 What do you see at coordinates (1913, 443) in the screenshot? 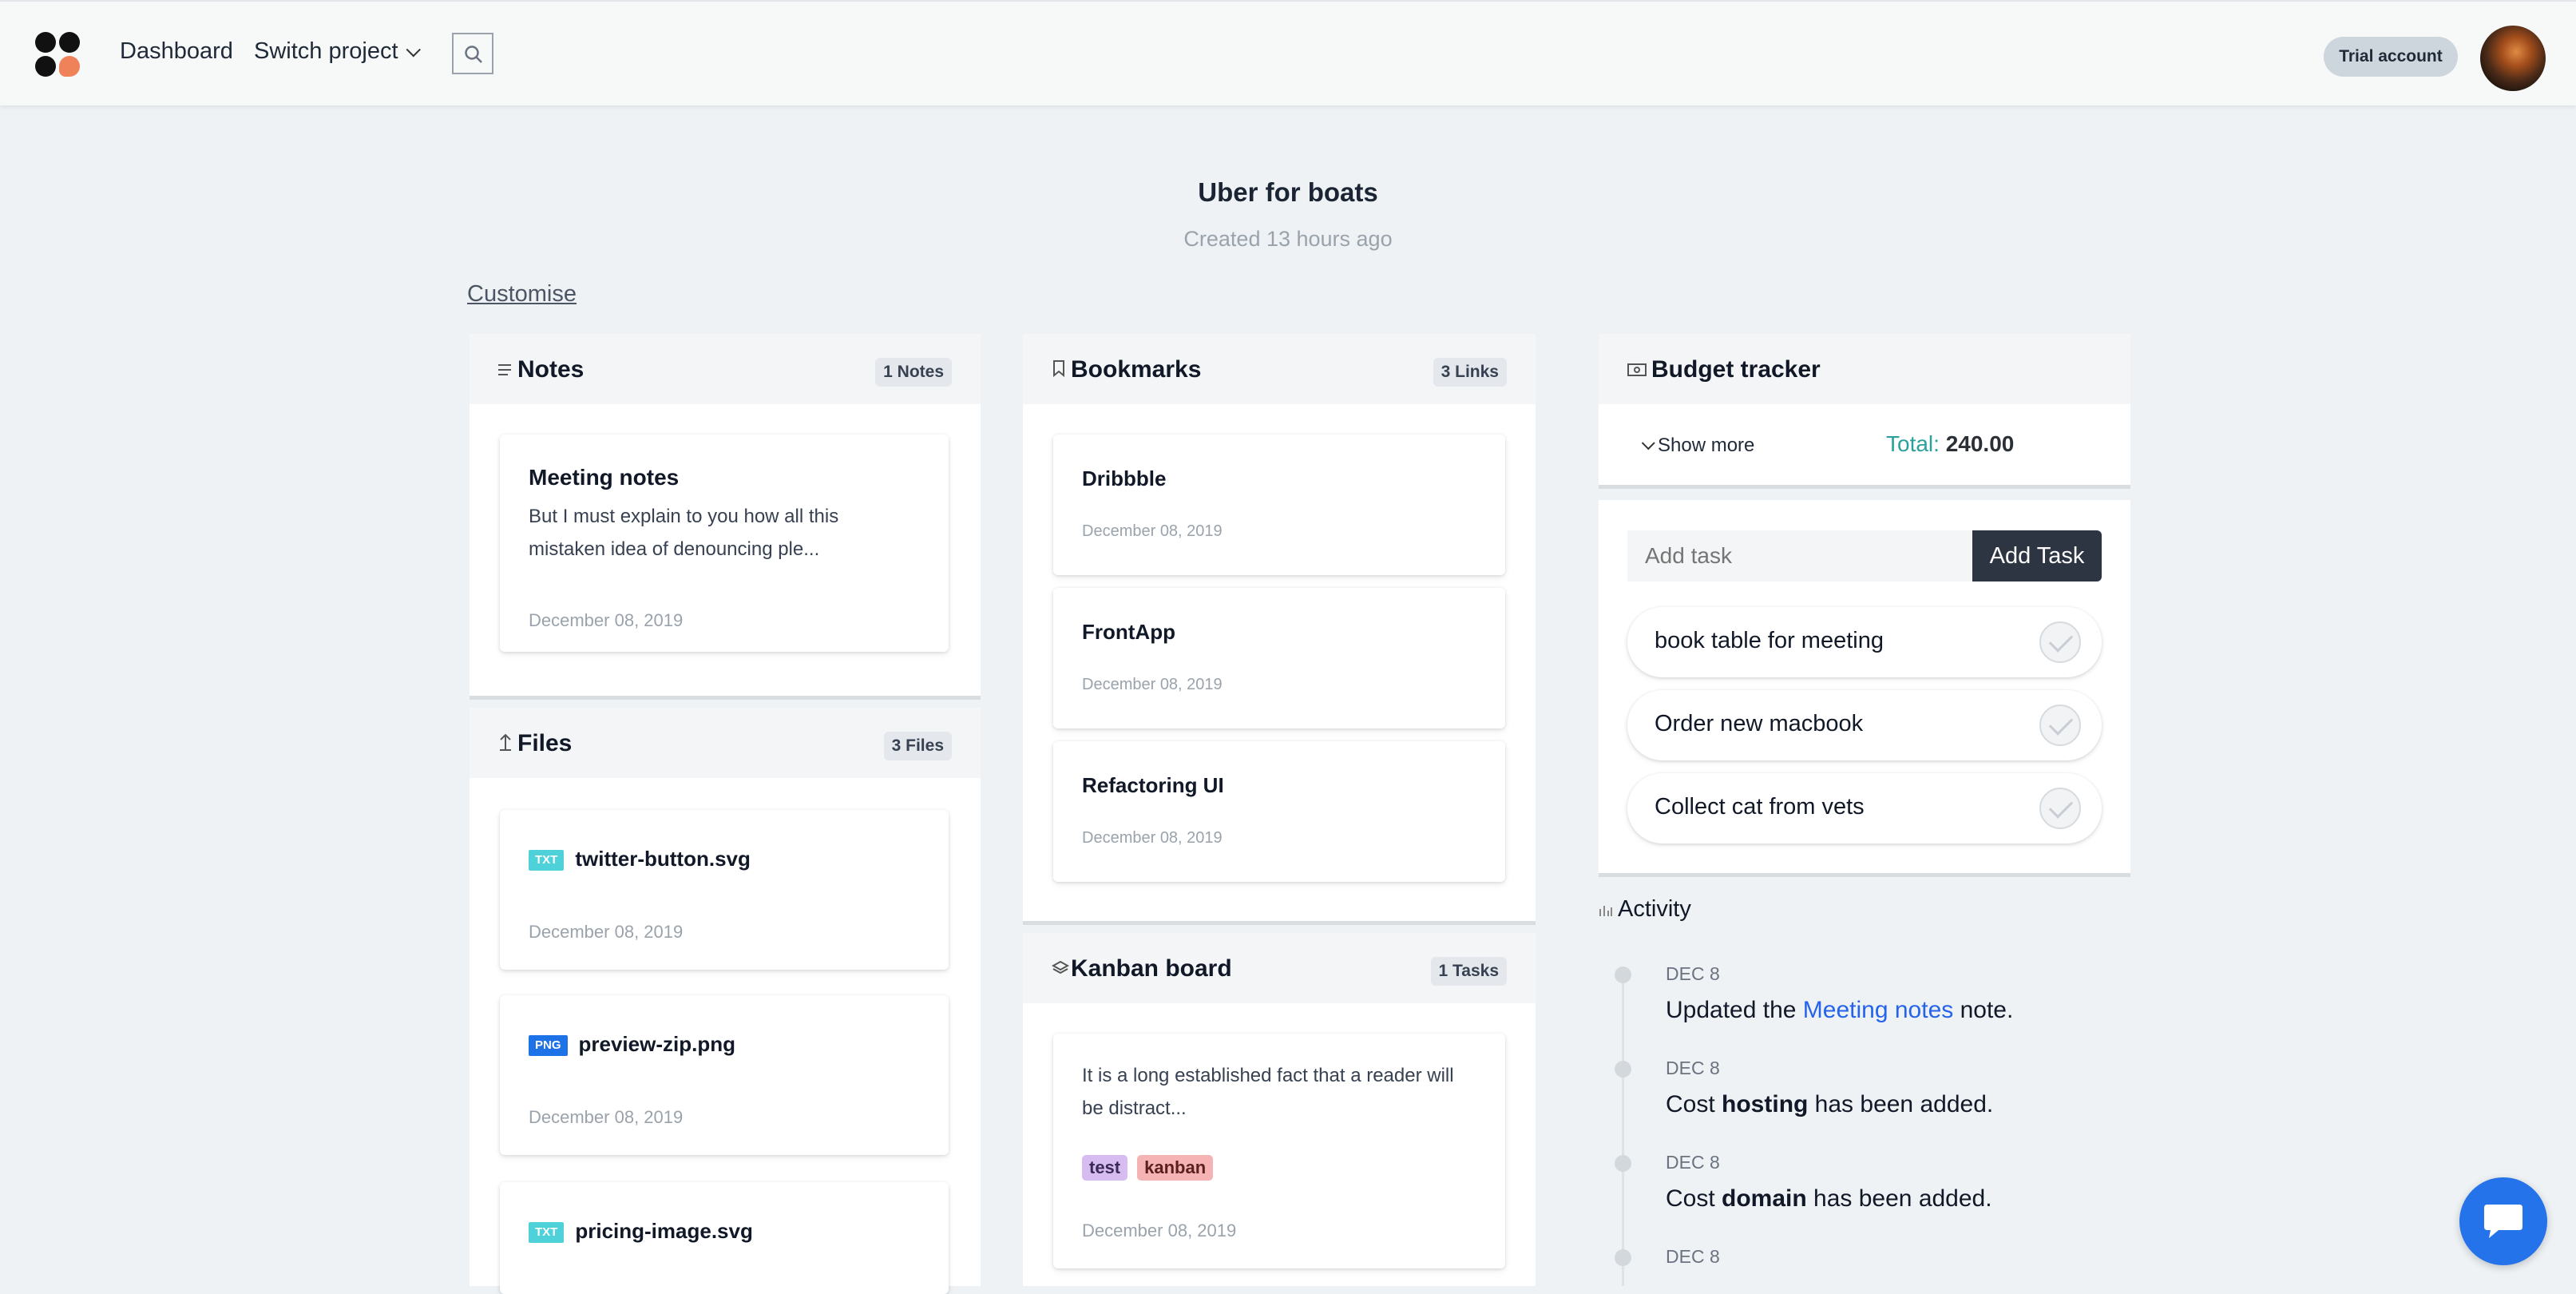
I see `total-label: Total:` at bounding box center [1913, 443].